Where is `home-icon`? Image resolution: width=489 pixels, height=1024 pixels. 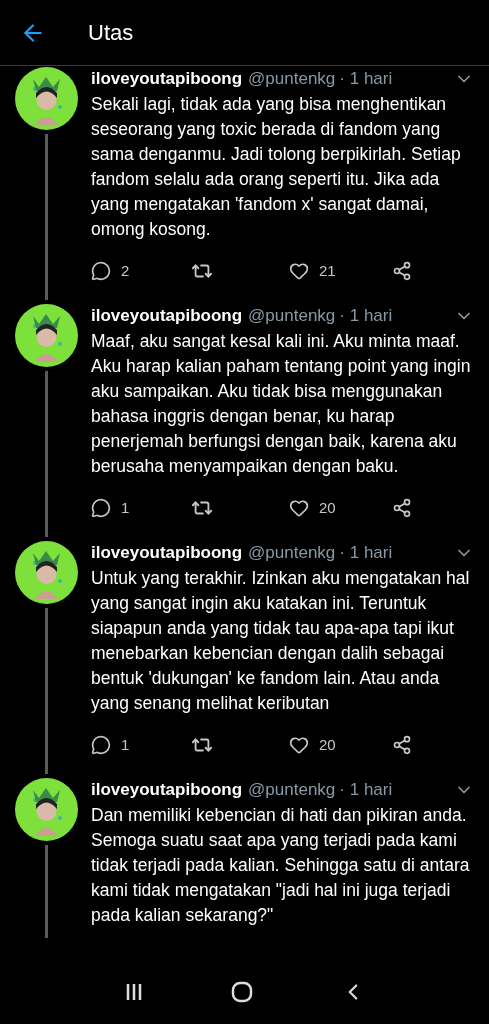
home-icon is located at coordinates (241, 992).